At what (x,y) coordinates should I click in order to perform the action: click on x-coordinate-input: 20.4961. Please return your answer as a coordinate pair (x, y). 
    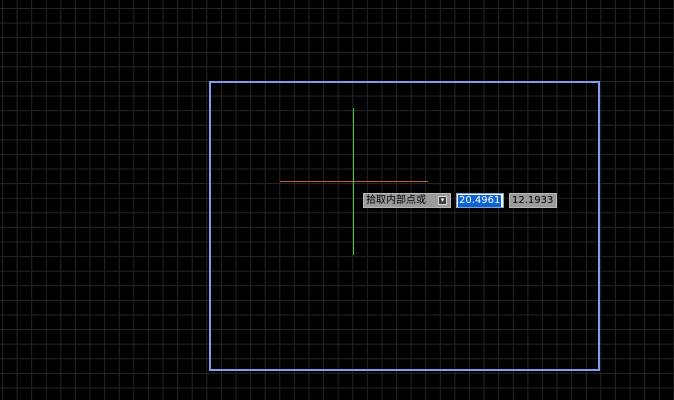
    Looking at the image, I should click on (480, 200).